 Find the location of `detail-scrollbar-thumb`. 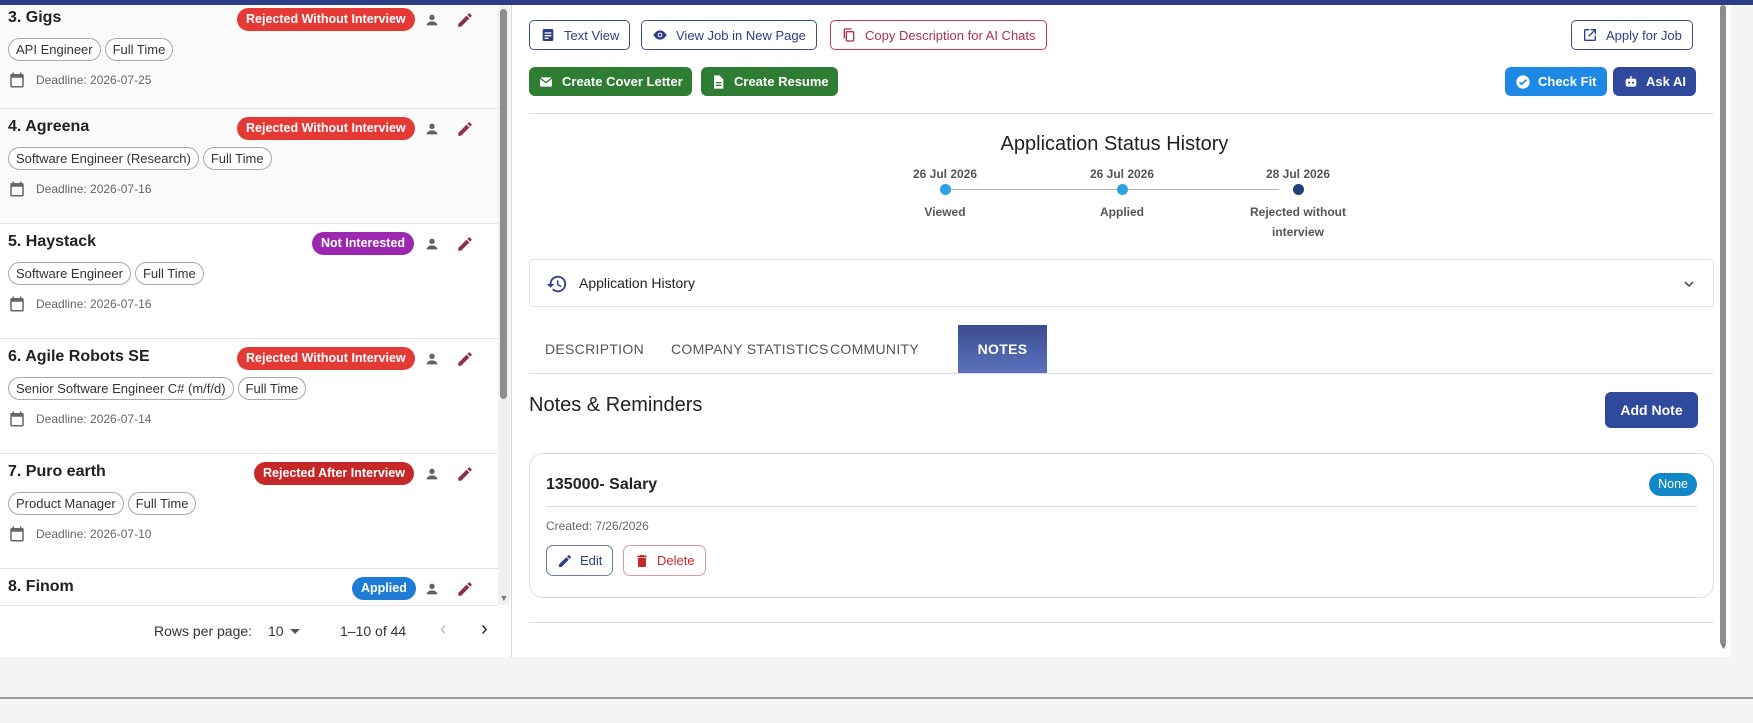

detail-scrollbar-thumb is located at coordinates (1723, 325).